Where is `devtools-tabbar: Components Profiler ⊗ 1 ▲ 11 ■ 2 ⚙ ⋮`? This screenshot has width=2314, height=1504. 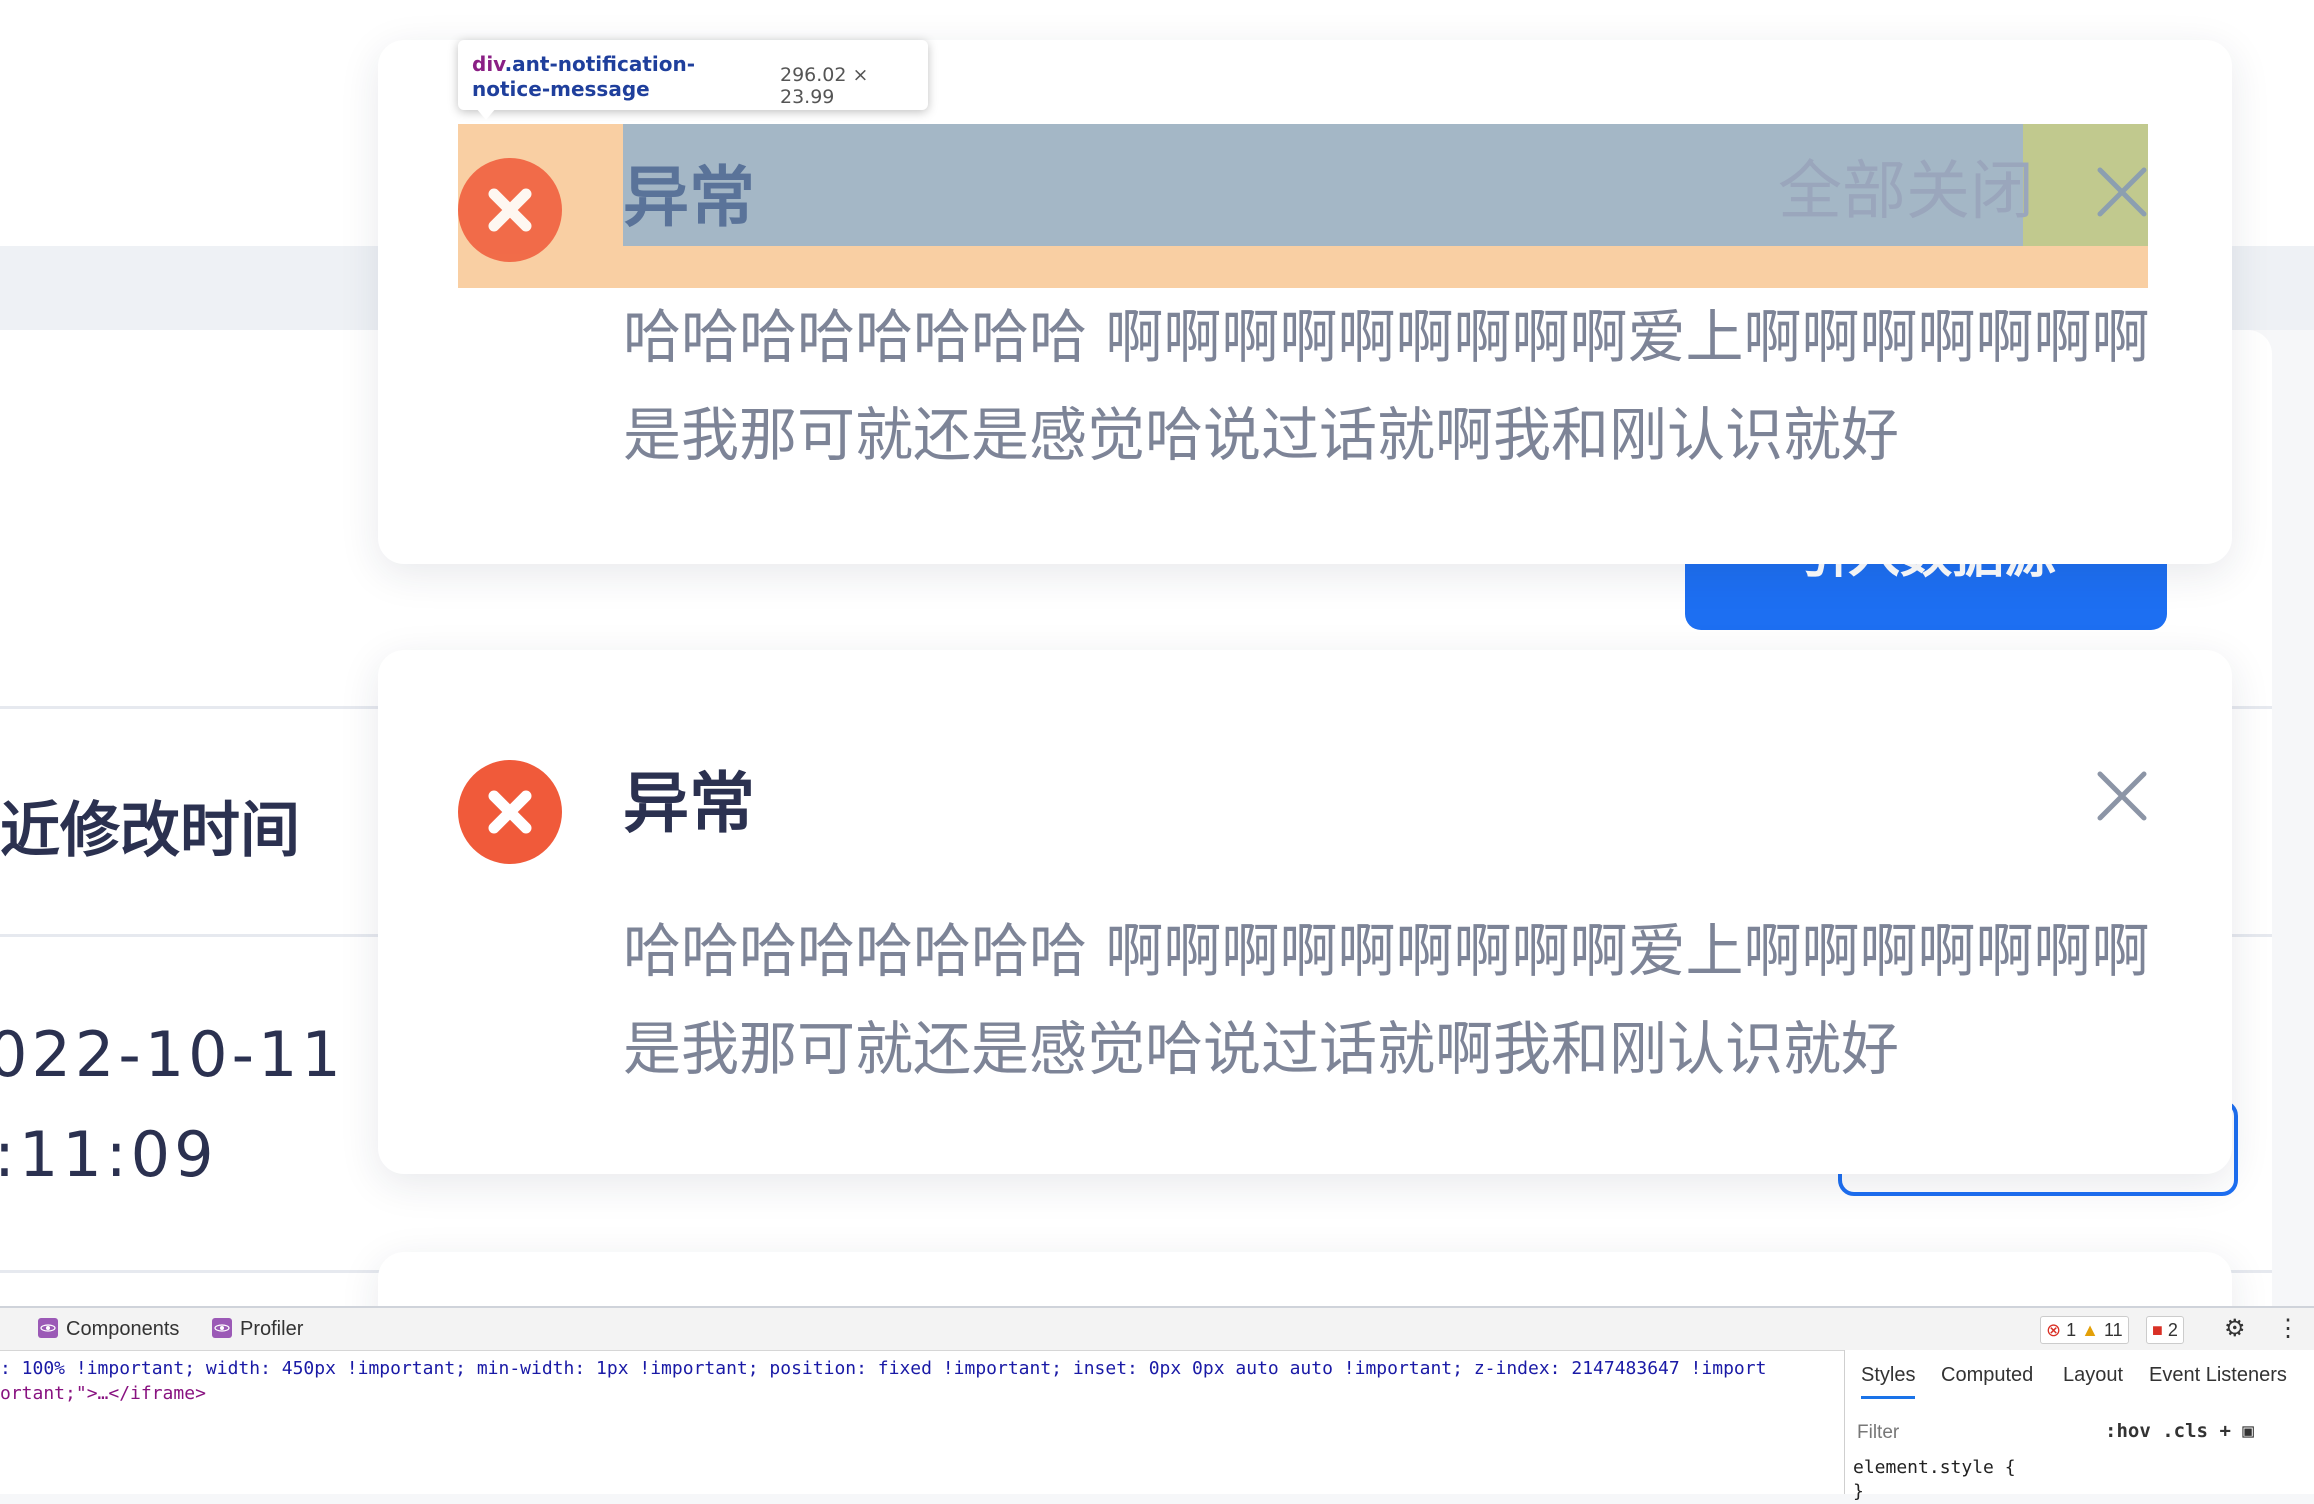
devtools-tabbar: Components Profiler ⊗ 1 ▲ 11 ■ 2 ⚙ ⋮ is located at coordinates (1157, 1329).